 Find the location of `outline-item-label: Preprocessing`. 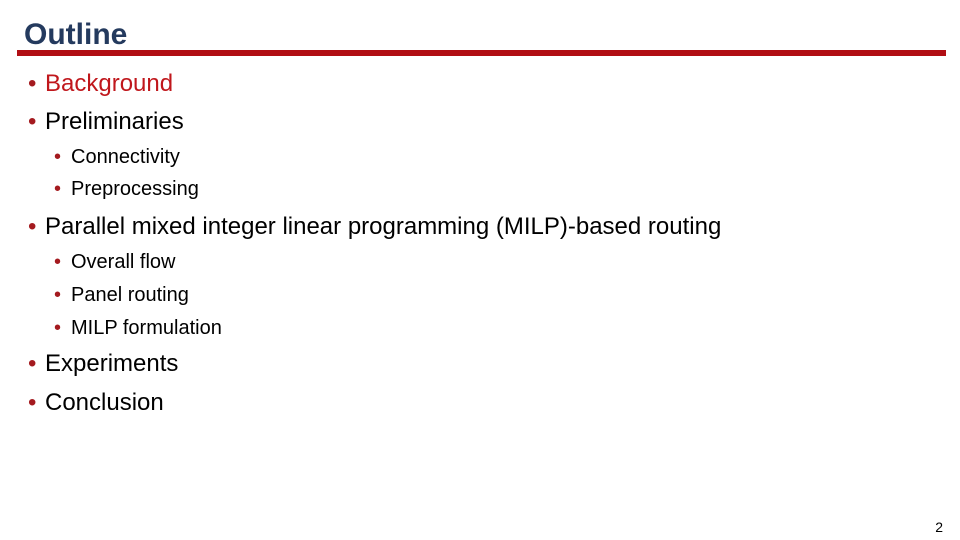

outline-item-label: Preprocessing is located at coordinates (135, 189).